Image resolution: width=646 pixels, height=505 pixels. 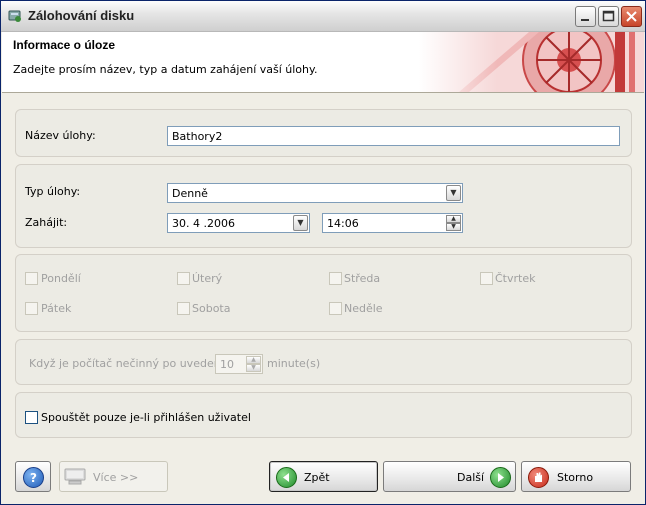 What do you see at coordinates (31, 308) in the screenshot?
I see `day-checkbox-friday` at bounding box center [31, 308].